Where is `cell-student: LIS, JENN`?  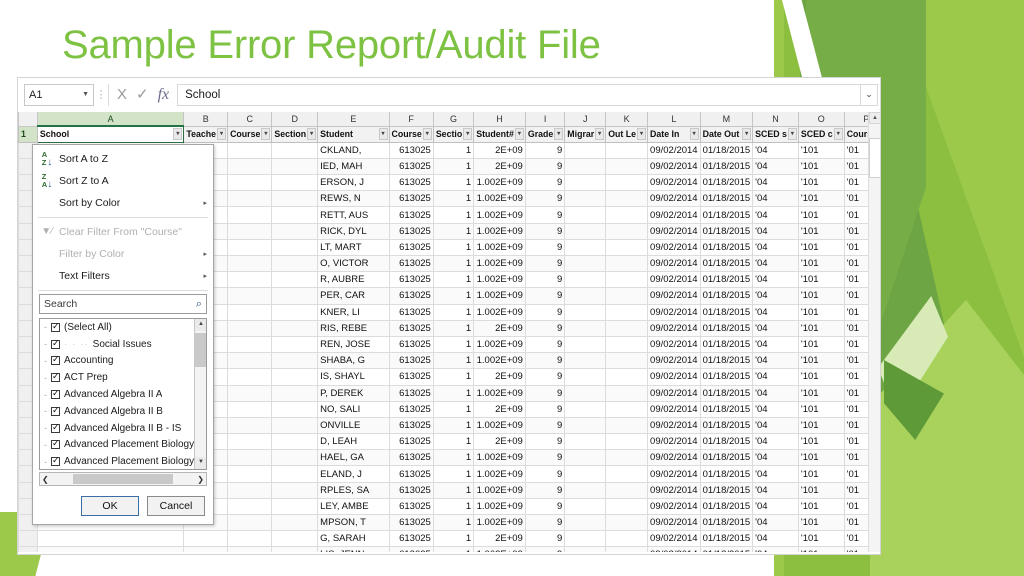 cell-student: LIS, JENN is located at coordinates (353, 549).